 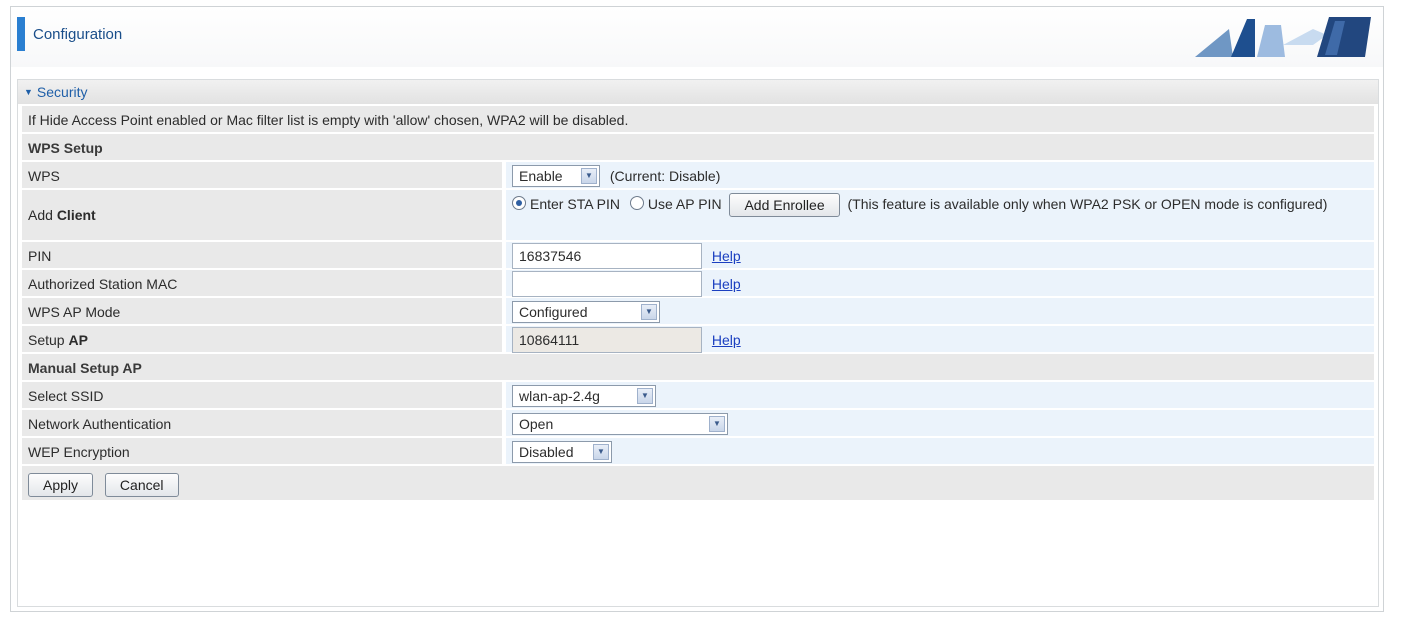 What do you see at coordinates (78, 340) in the screenshot?
I see `setup-ap-label-bold: AP` at bounding box center [78, 340].